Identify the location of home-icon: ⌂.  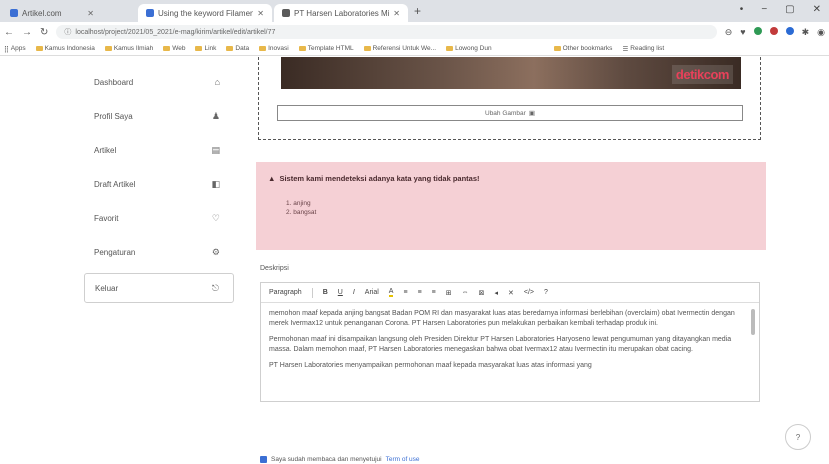
(217, 82).